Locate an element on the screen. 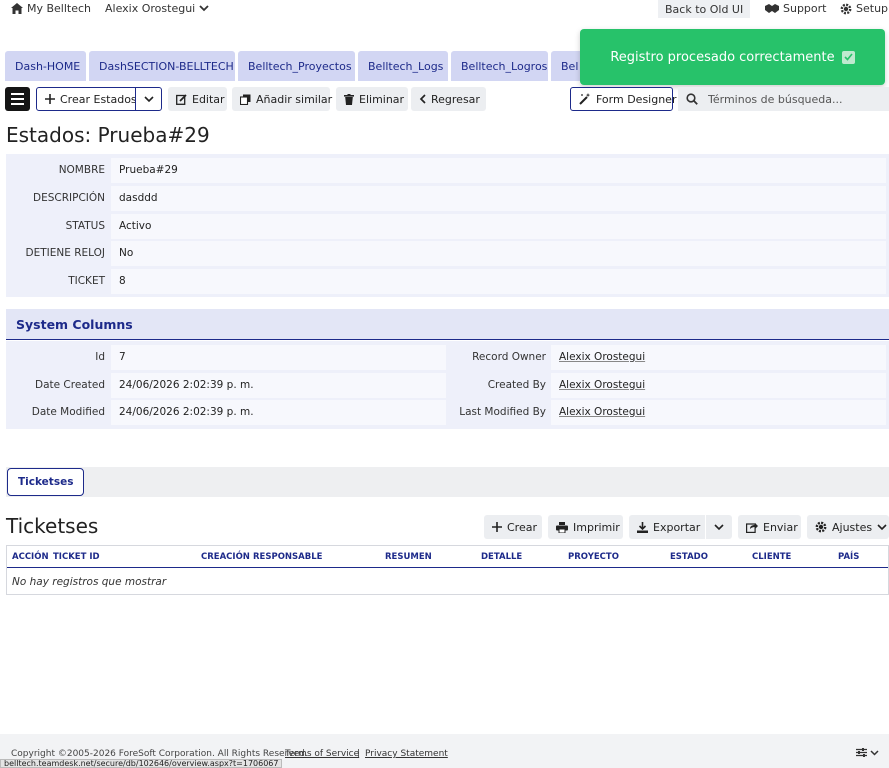 This screenshot has width=889, height=768. tab-belltech-proyectos: Belltech_Proyectos is located at coordinates (296, 66).